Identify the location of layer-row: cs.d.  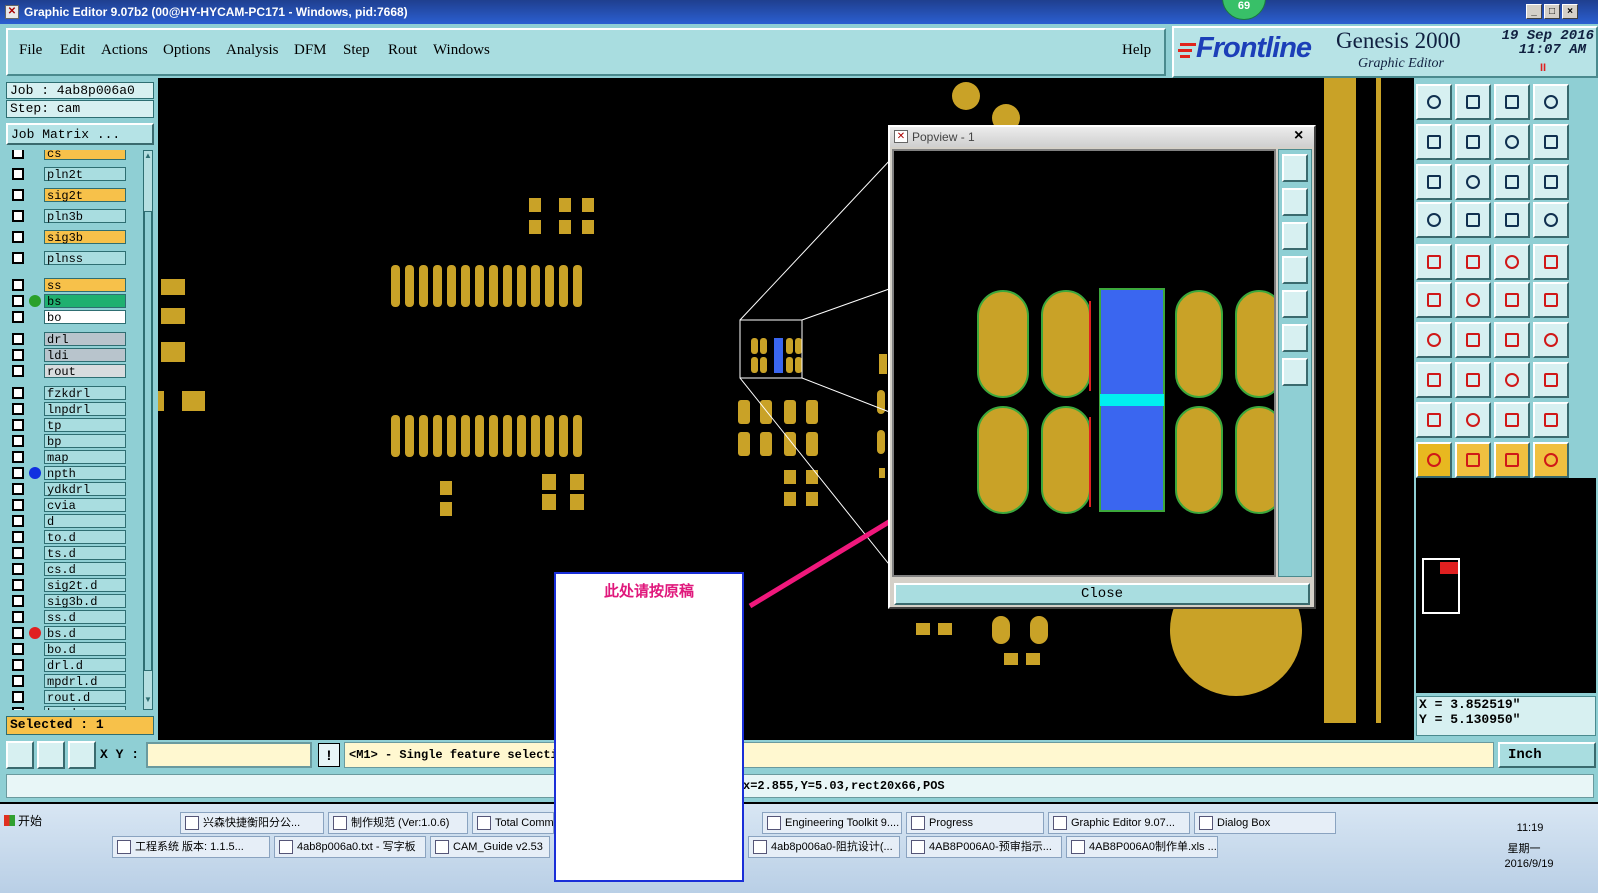
(75, 569).